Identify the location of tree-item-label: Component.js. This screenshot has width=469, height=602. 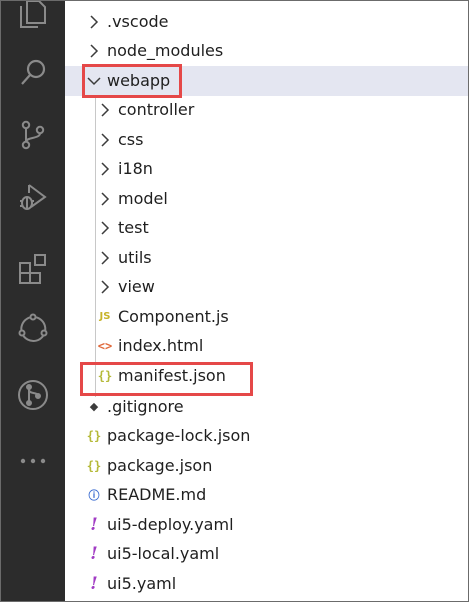
(173, 316).